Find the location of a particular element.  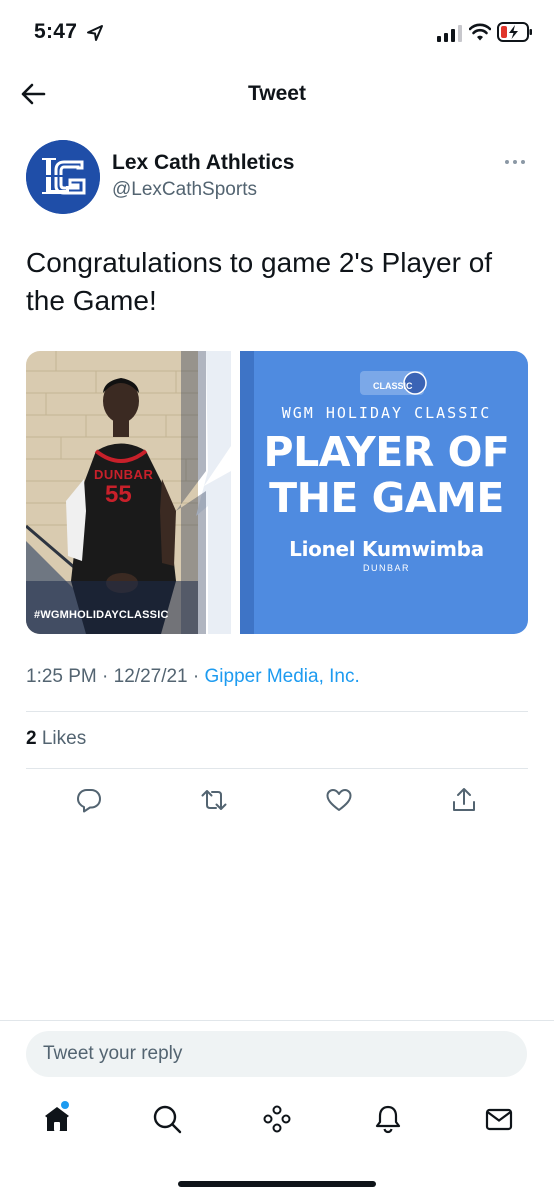

tweet-time: 1:25 PM is located at coordinates (61, 676).